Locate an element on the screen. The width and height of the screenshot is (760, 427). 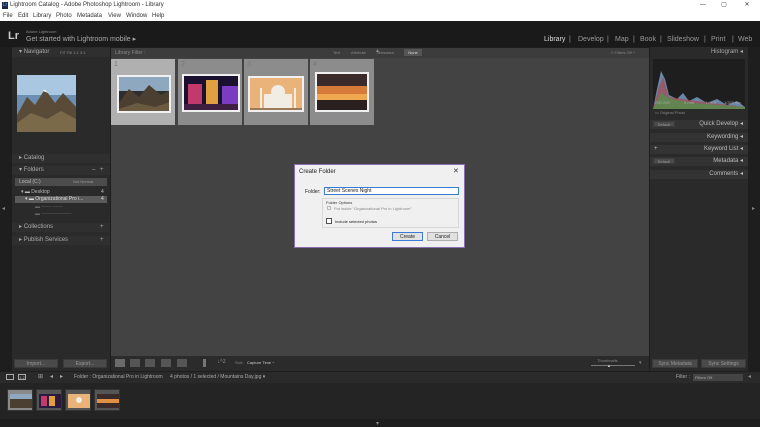
comments-header: Comments ◂ is located at coordinates (699, 174).